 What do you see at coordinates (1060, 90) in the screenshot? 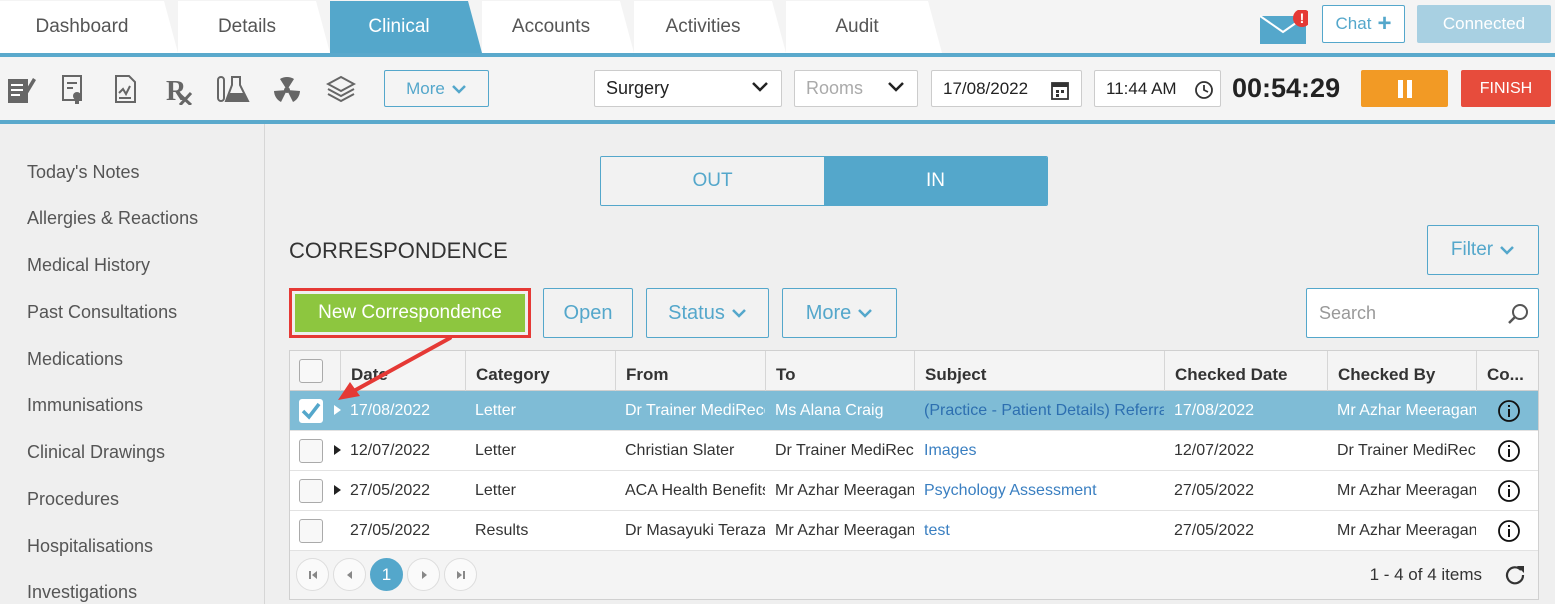
I see `calendar-icon` at bounding box center [1060, 90].